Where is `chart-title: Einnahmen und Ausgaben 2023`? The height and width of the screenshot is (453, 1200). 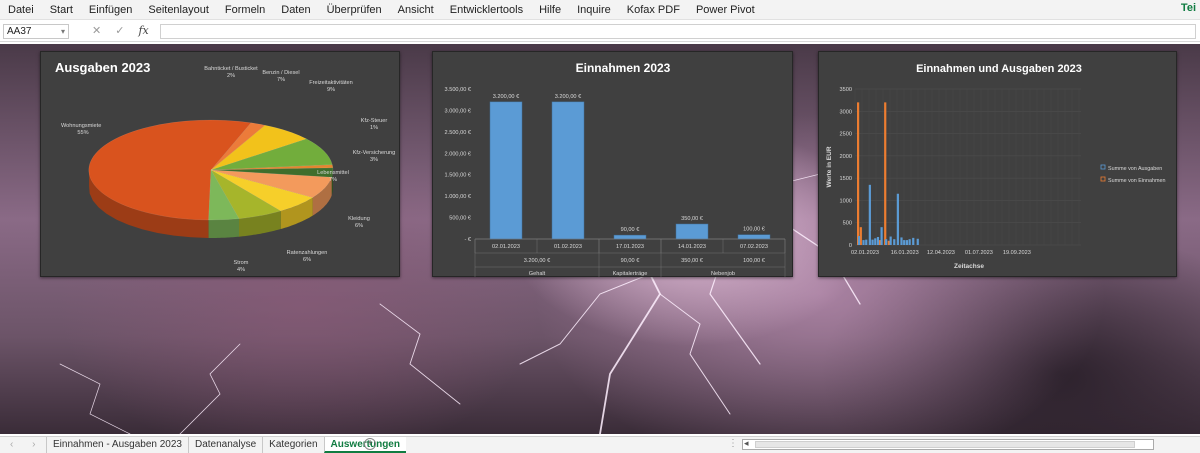 chart-title: Einnahmen und Ausgaben 2023 is located at coordinates (999, 69).